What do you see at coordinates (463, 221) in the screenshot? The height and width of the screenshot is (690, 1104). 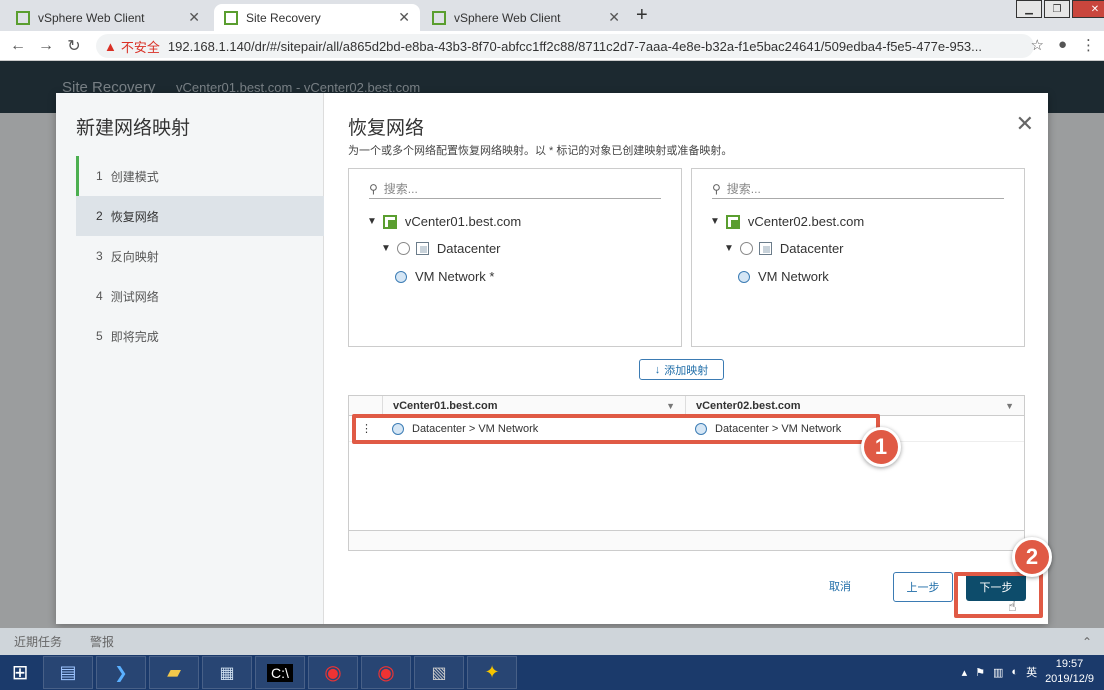 I see `tree-label: vCenter01.best.com` at bounding box center [463, 221].